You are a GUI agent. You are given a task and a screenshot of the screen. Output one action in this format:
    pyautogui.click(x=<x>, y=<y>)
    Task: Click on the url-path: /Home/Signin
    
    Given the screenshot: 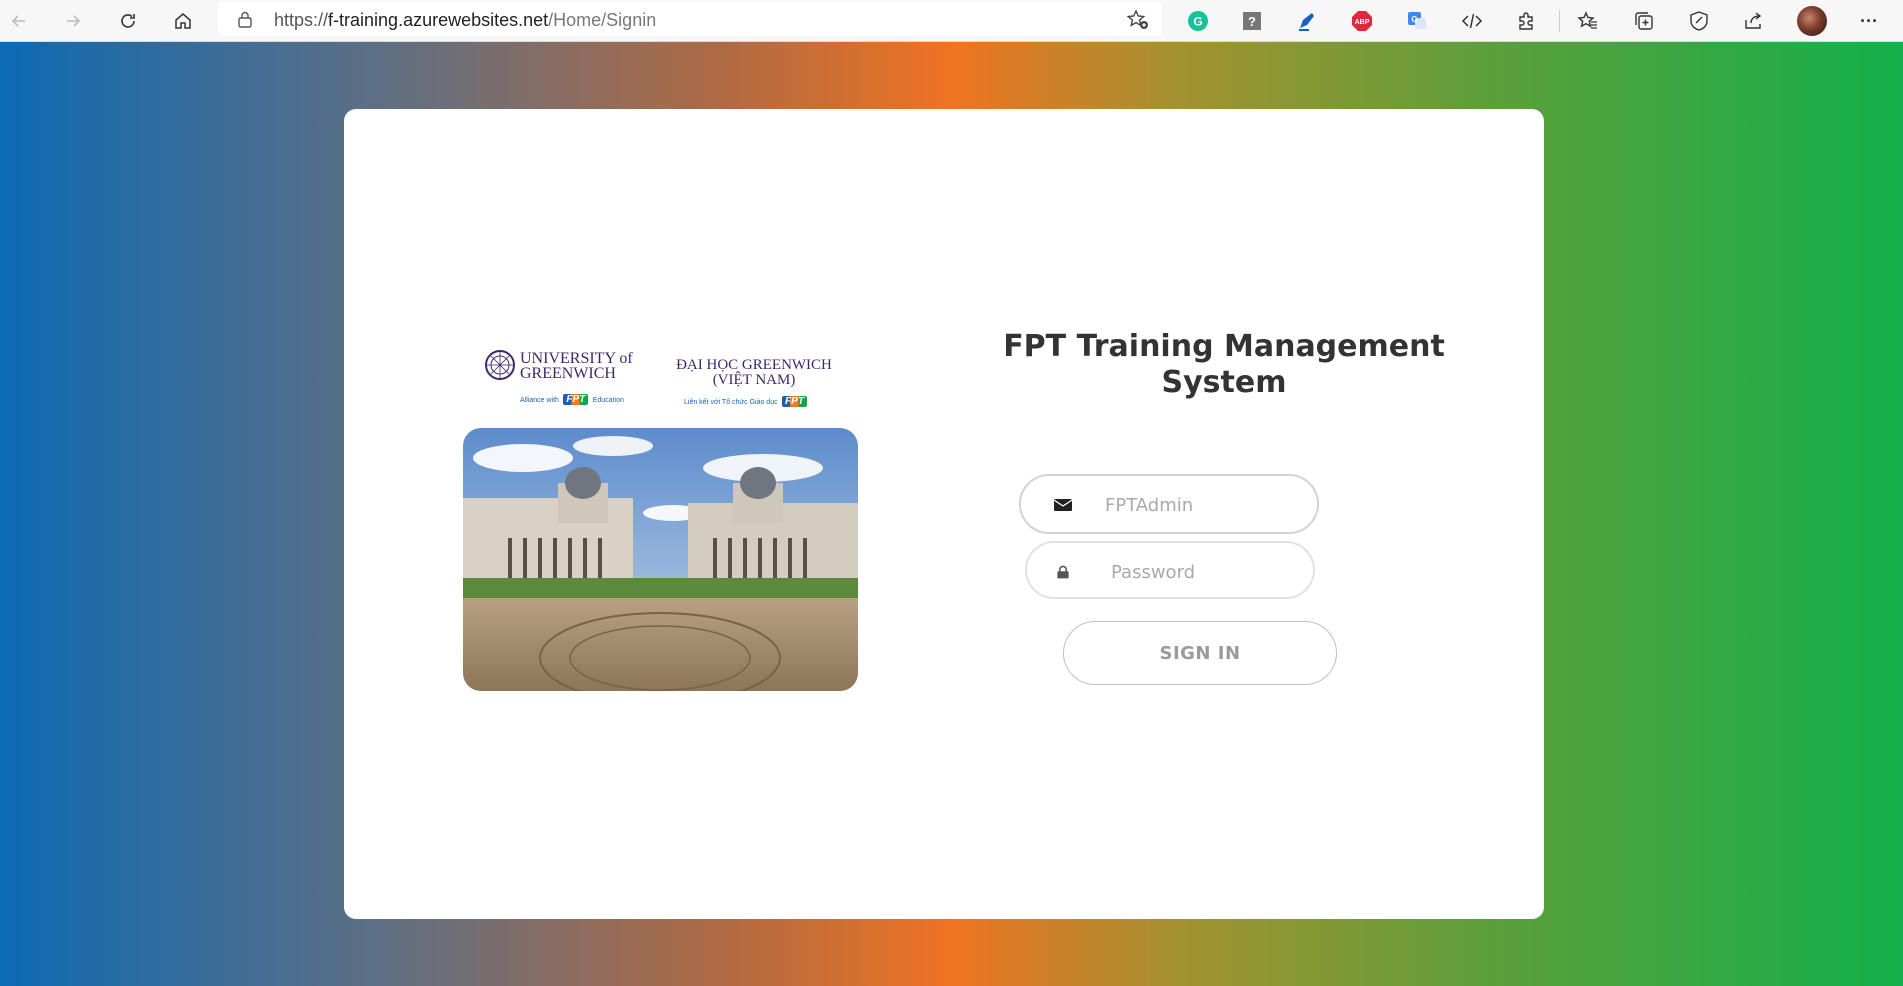 What is the action you would take?
    pyautogui.click(x=602, y=20)
    